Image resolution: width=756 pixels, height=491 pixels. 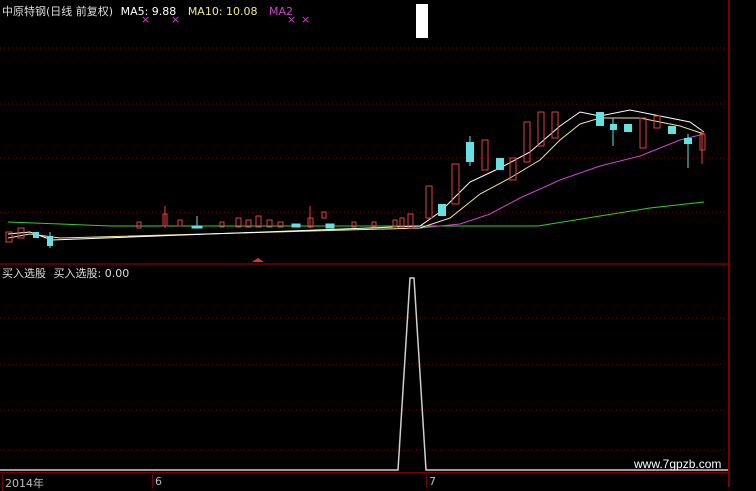 I want to click on cross-marker-2: ×, so click(x=176, y=19).